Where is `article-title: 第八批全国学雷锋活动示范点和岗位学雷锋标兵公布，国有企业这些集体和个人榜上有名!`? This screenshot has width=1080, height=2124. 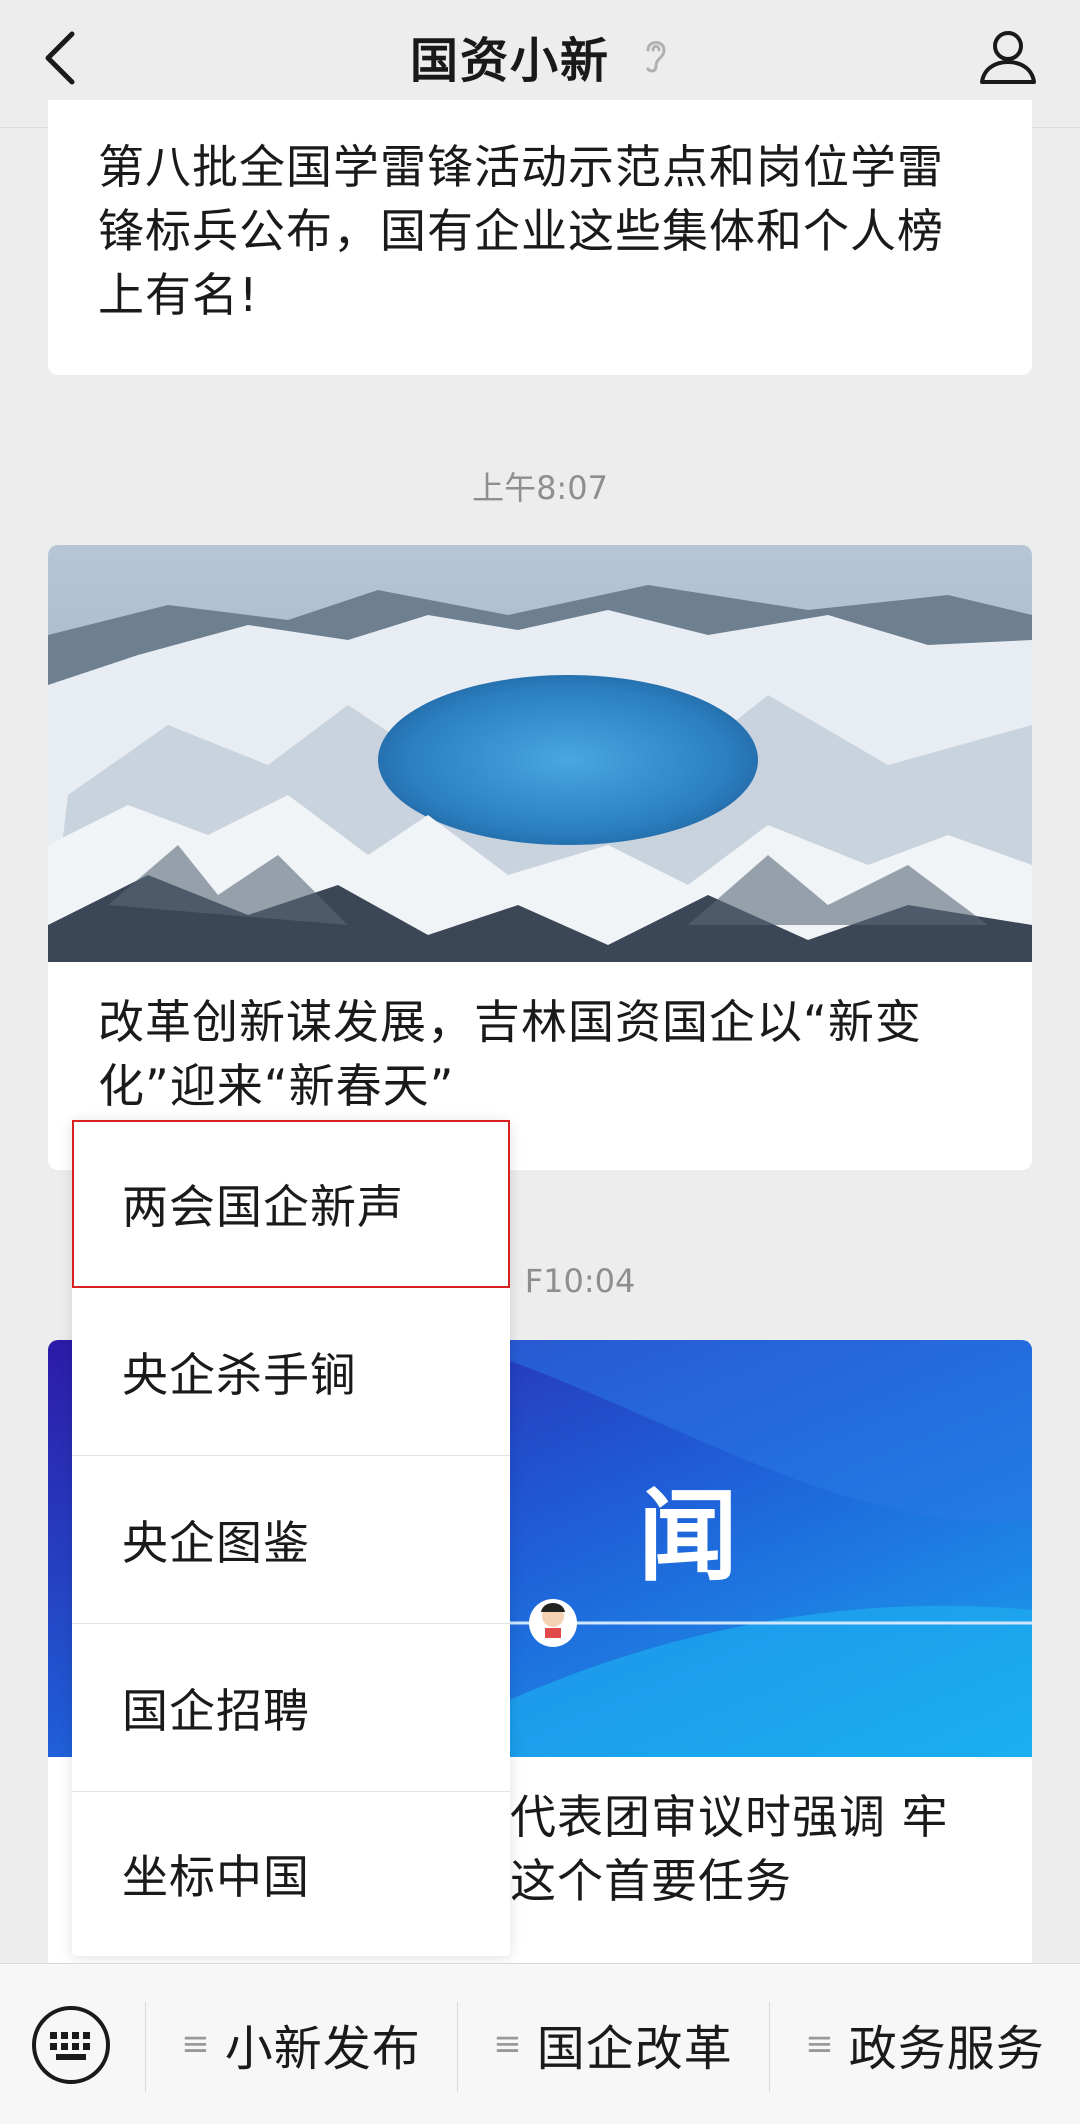
article-title: 第八批全国学雷锋活动示范点和岗位学雷锋标兵公布，国有企业这些集体和个人榜上有名! is located at coordinates (521, 231).